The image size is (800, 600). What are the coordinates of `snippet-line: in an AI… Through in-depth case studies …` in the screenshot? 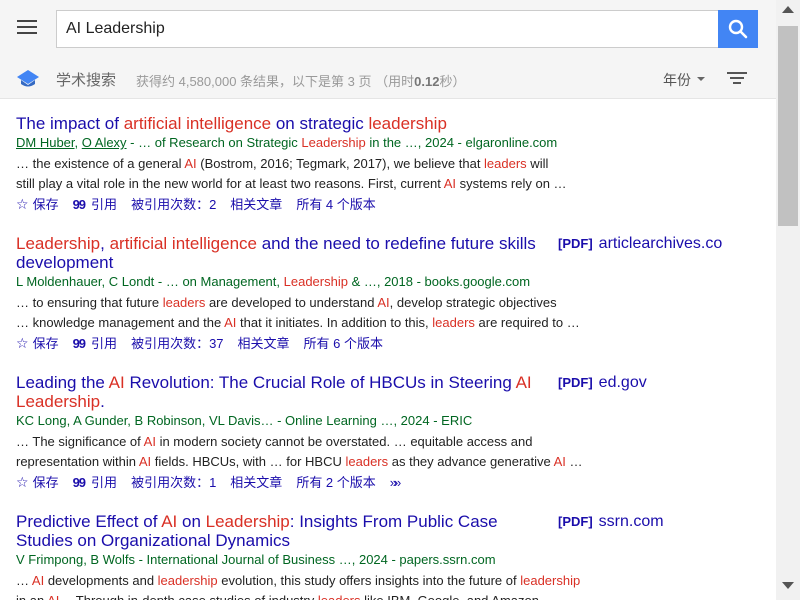 It's located at (301, 595).